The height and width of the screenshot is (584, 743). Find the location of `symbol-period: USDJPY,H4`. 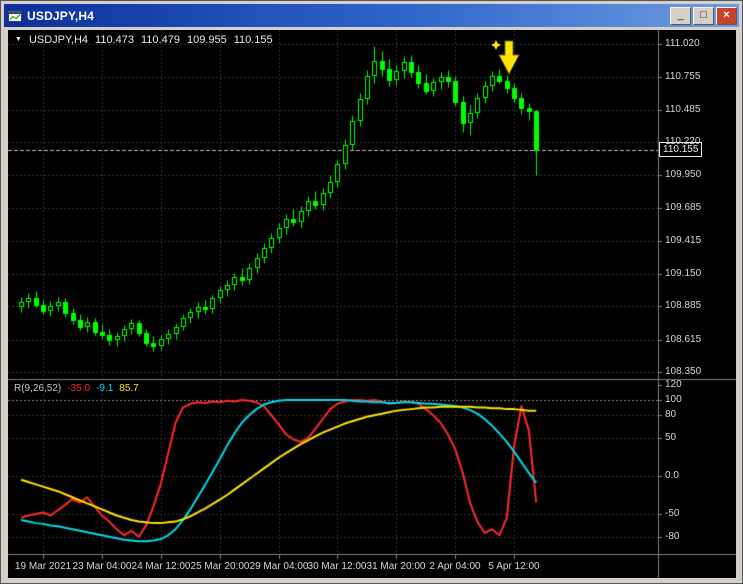

symbol-period: USDJPY,H4 is located at coordinates (58, 40).